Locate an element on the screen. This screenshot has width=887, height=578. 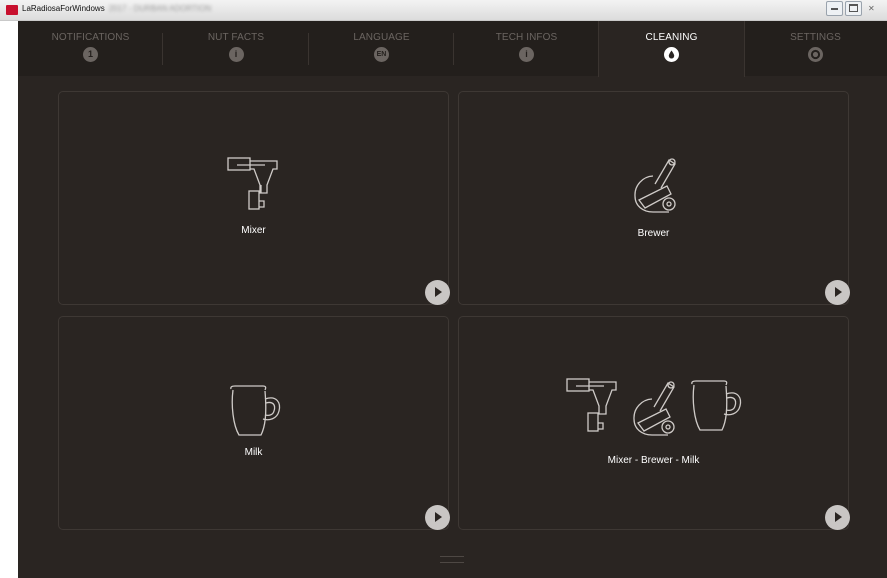
mixer-icon is located at coordinates (252, 183).